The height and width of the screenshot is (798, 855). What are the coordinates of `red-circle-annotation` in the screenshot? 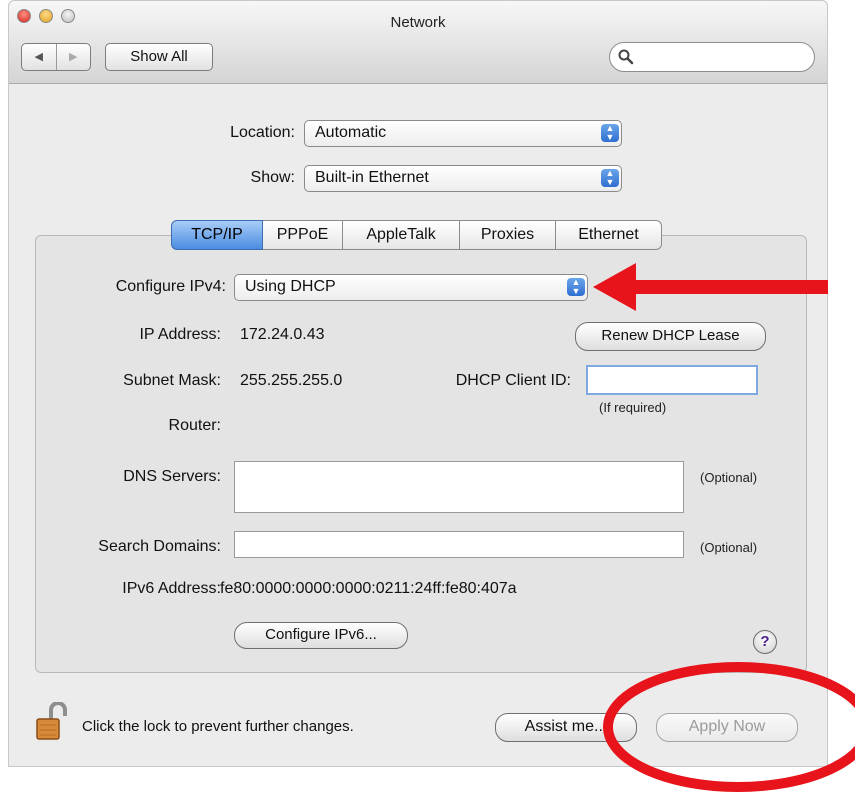 It's located at (729, 727).